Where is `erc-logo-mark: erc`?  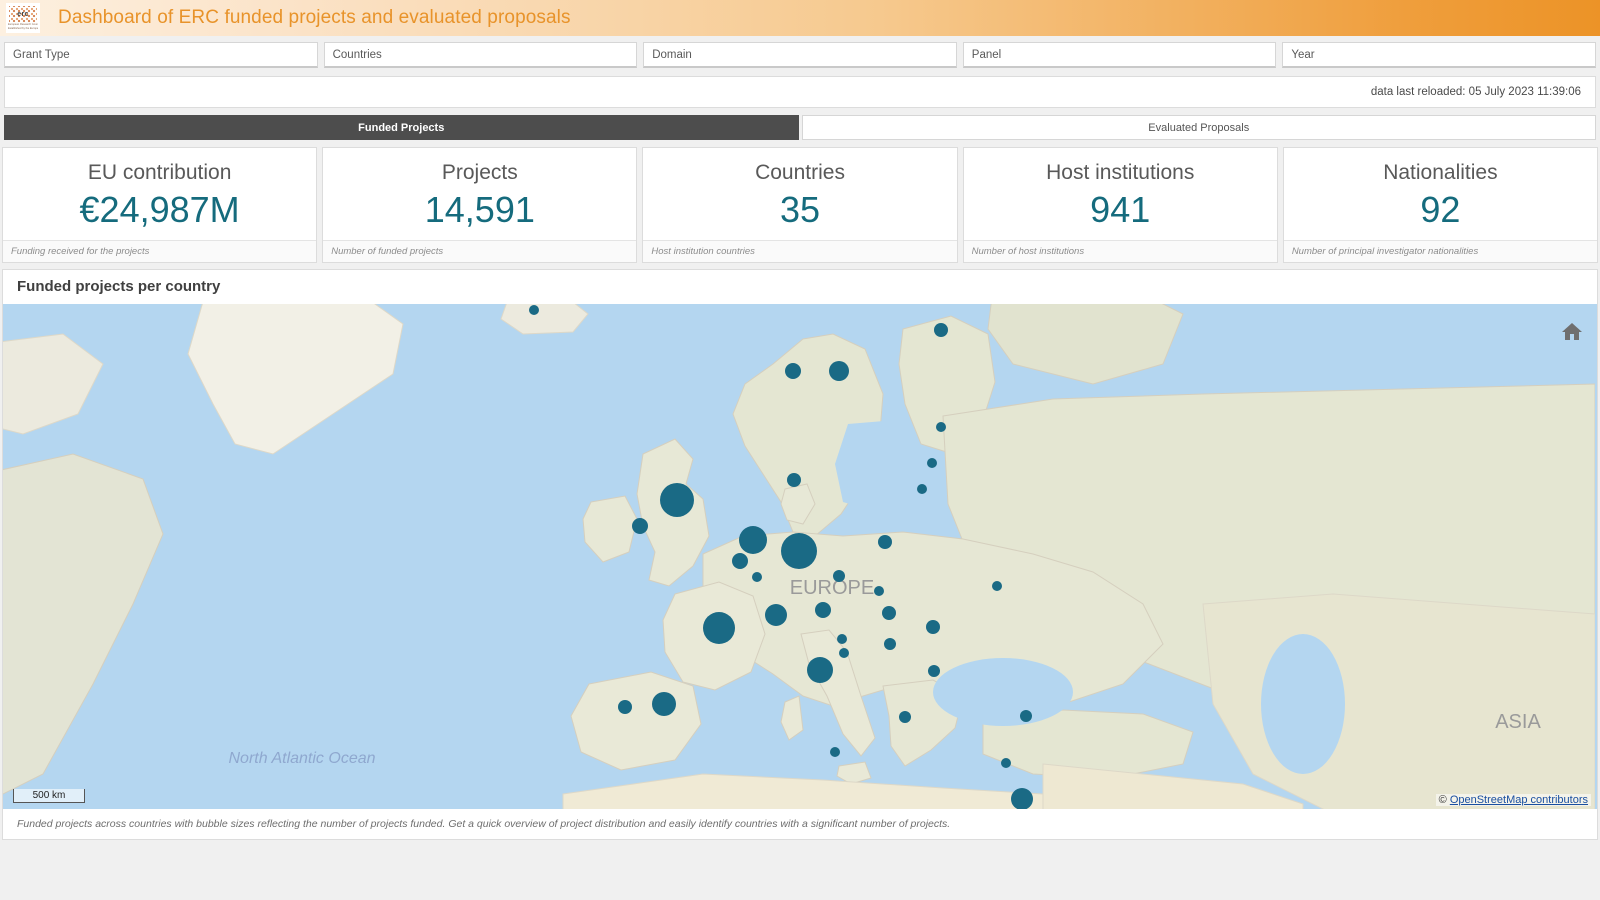 erc-logo-mark: erc is located at coordinates (23, 14).